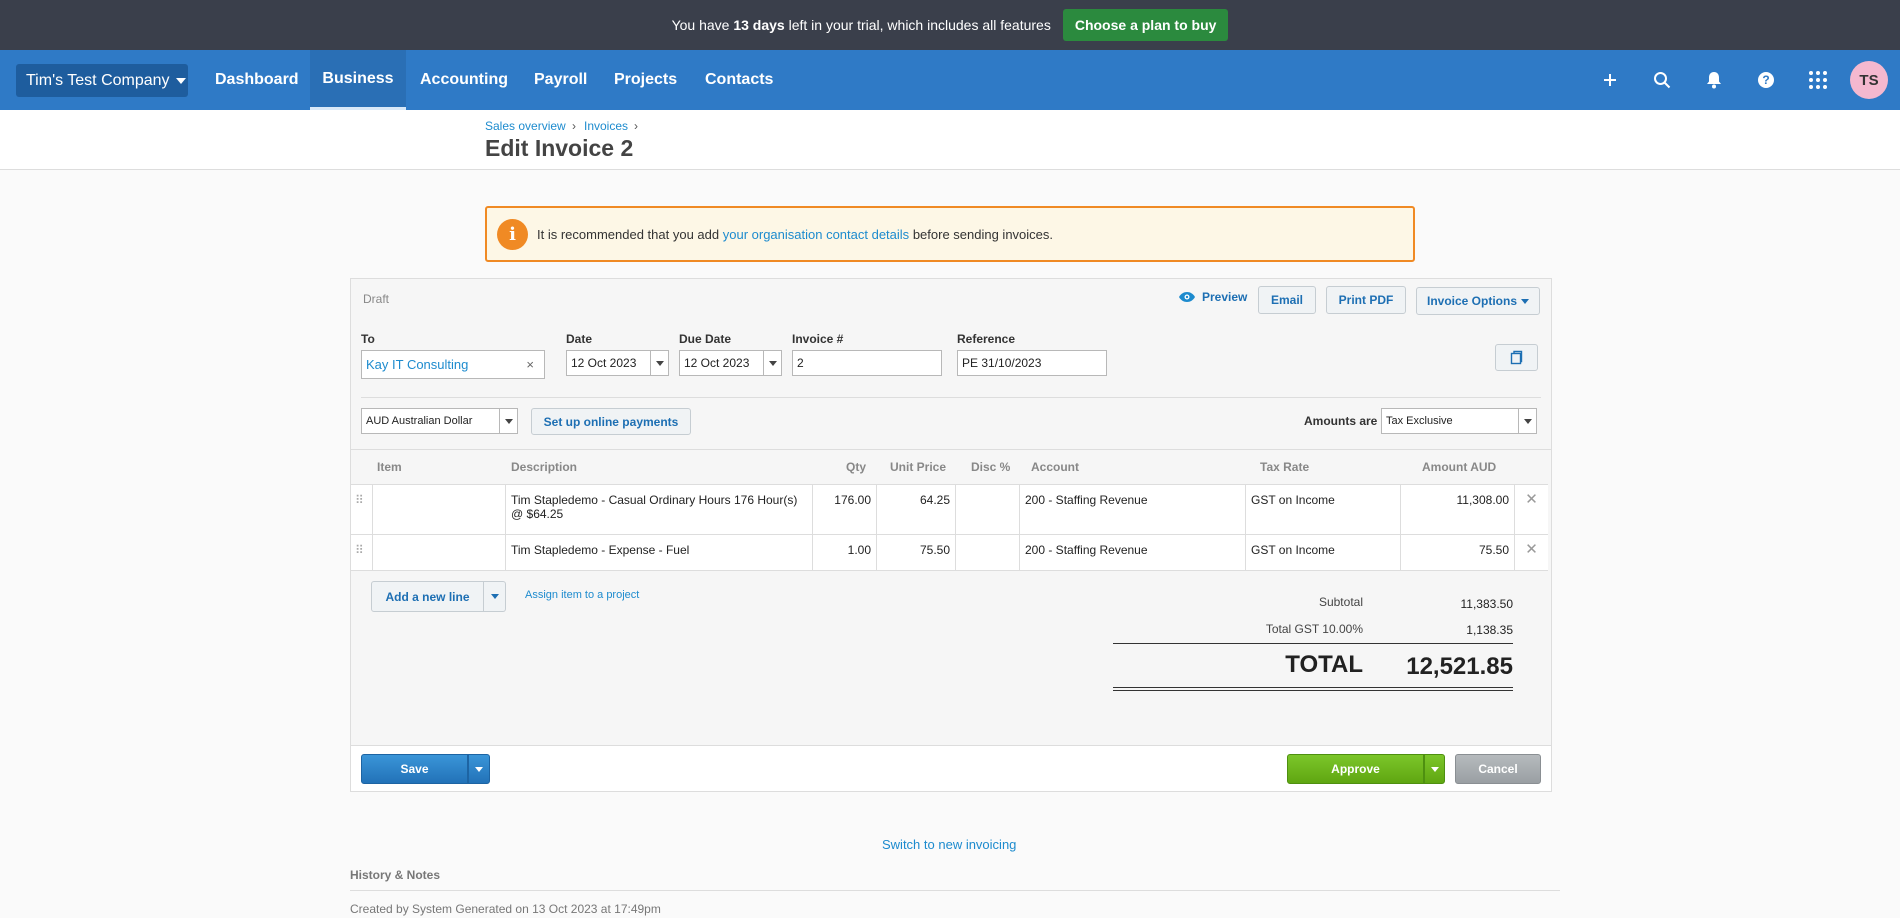 Image resolution: width=1900 pixels, height=918 pixels. What do you see at coordinates (1314, 629) in the screenshot?
I see `gst-label: Total GST 10.00%` at bounding box center [1314, 629].